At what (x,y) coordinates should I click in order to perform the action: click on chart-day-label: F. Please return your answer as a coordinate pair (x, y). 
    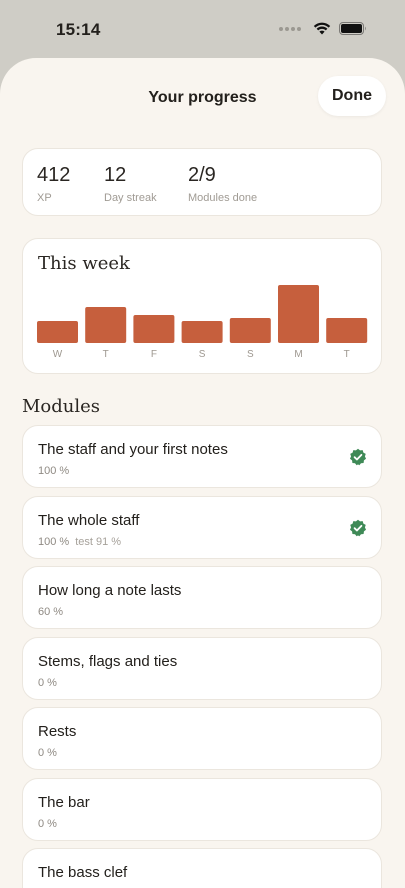
    Looking at the image, I should click on (154, 354).